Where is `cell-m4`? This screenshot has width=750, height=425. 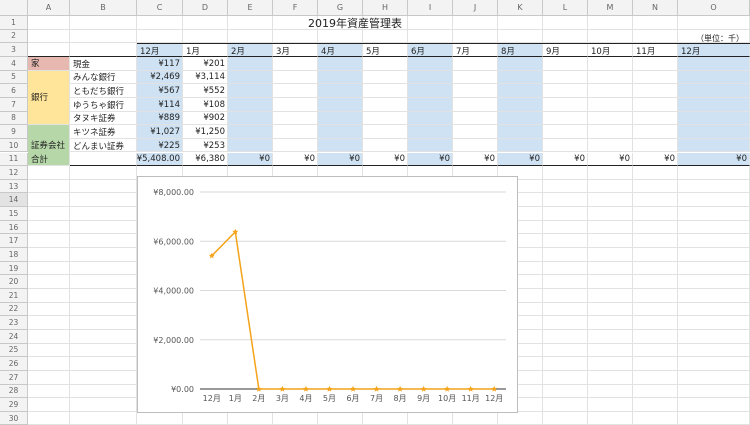 cell-m4 is located at coordinates (610, 63).